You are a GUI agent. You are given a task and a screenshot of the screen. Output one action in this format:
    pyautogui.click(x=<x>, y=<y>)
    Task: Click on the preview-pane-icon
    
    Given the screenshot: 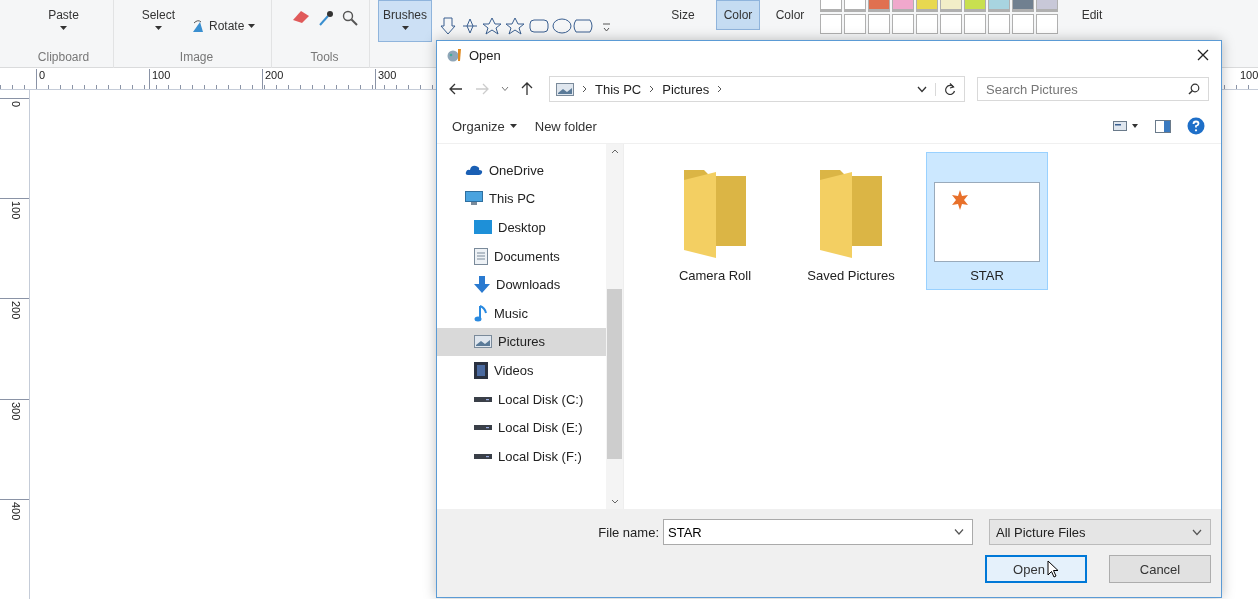 What is the action you would take?
    pyautogui.click(x=1163, y=126)
    